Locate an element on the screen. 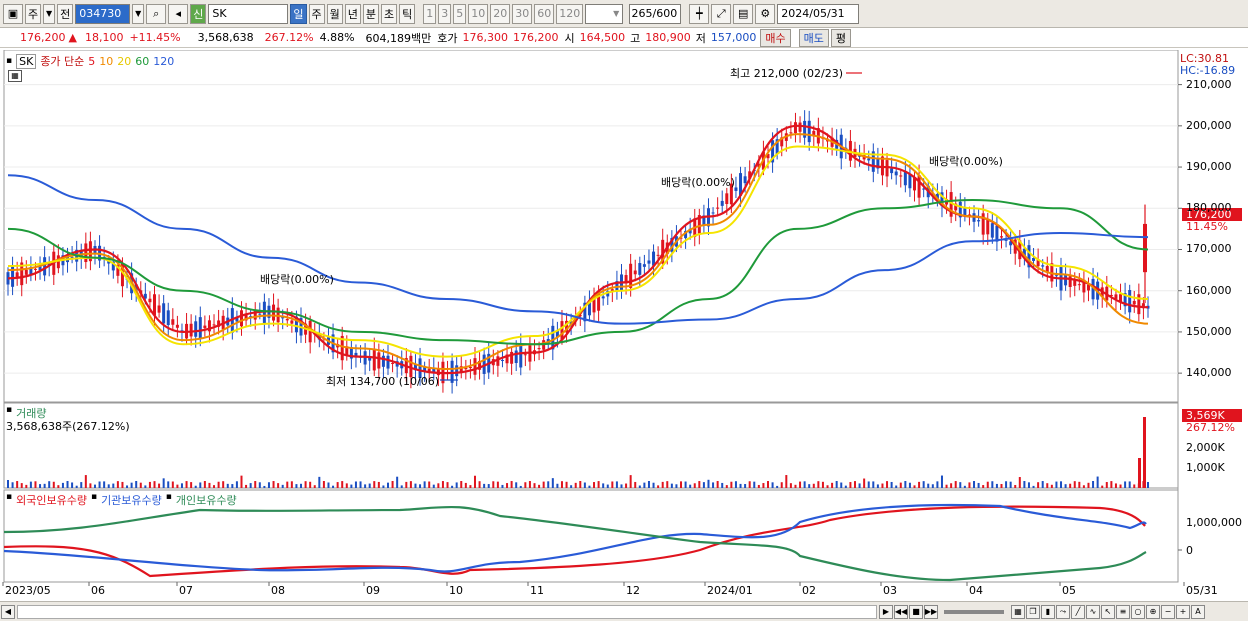  period-month-button: 월 is located at coordinates (334, 13).